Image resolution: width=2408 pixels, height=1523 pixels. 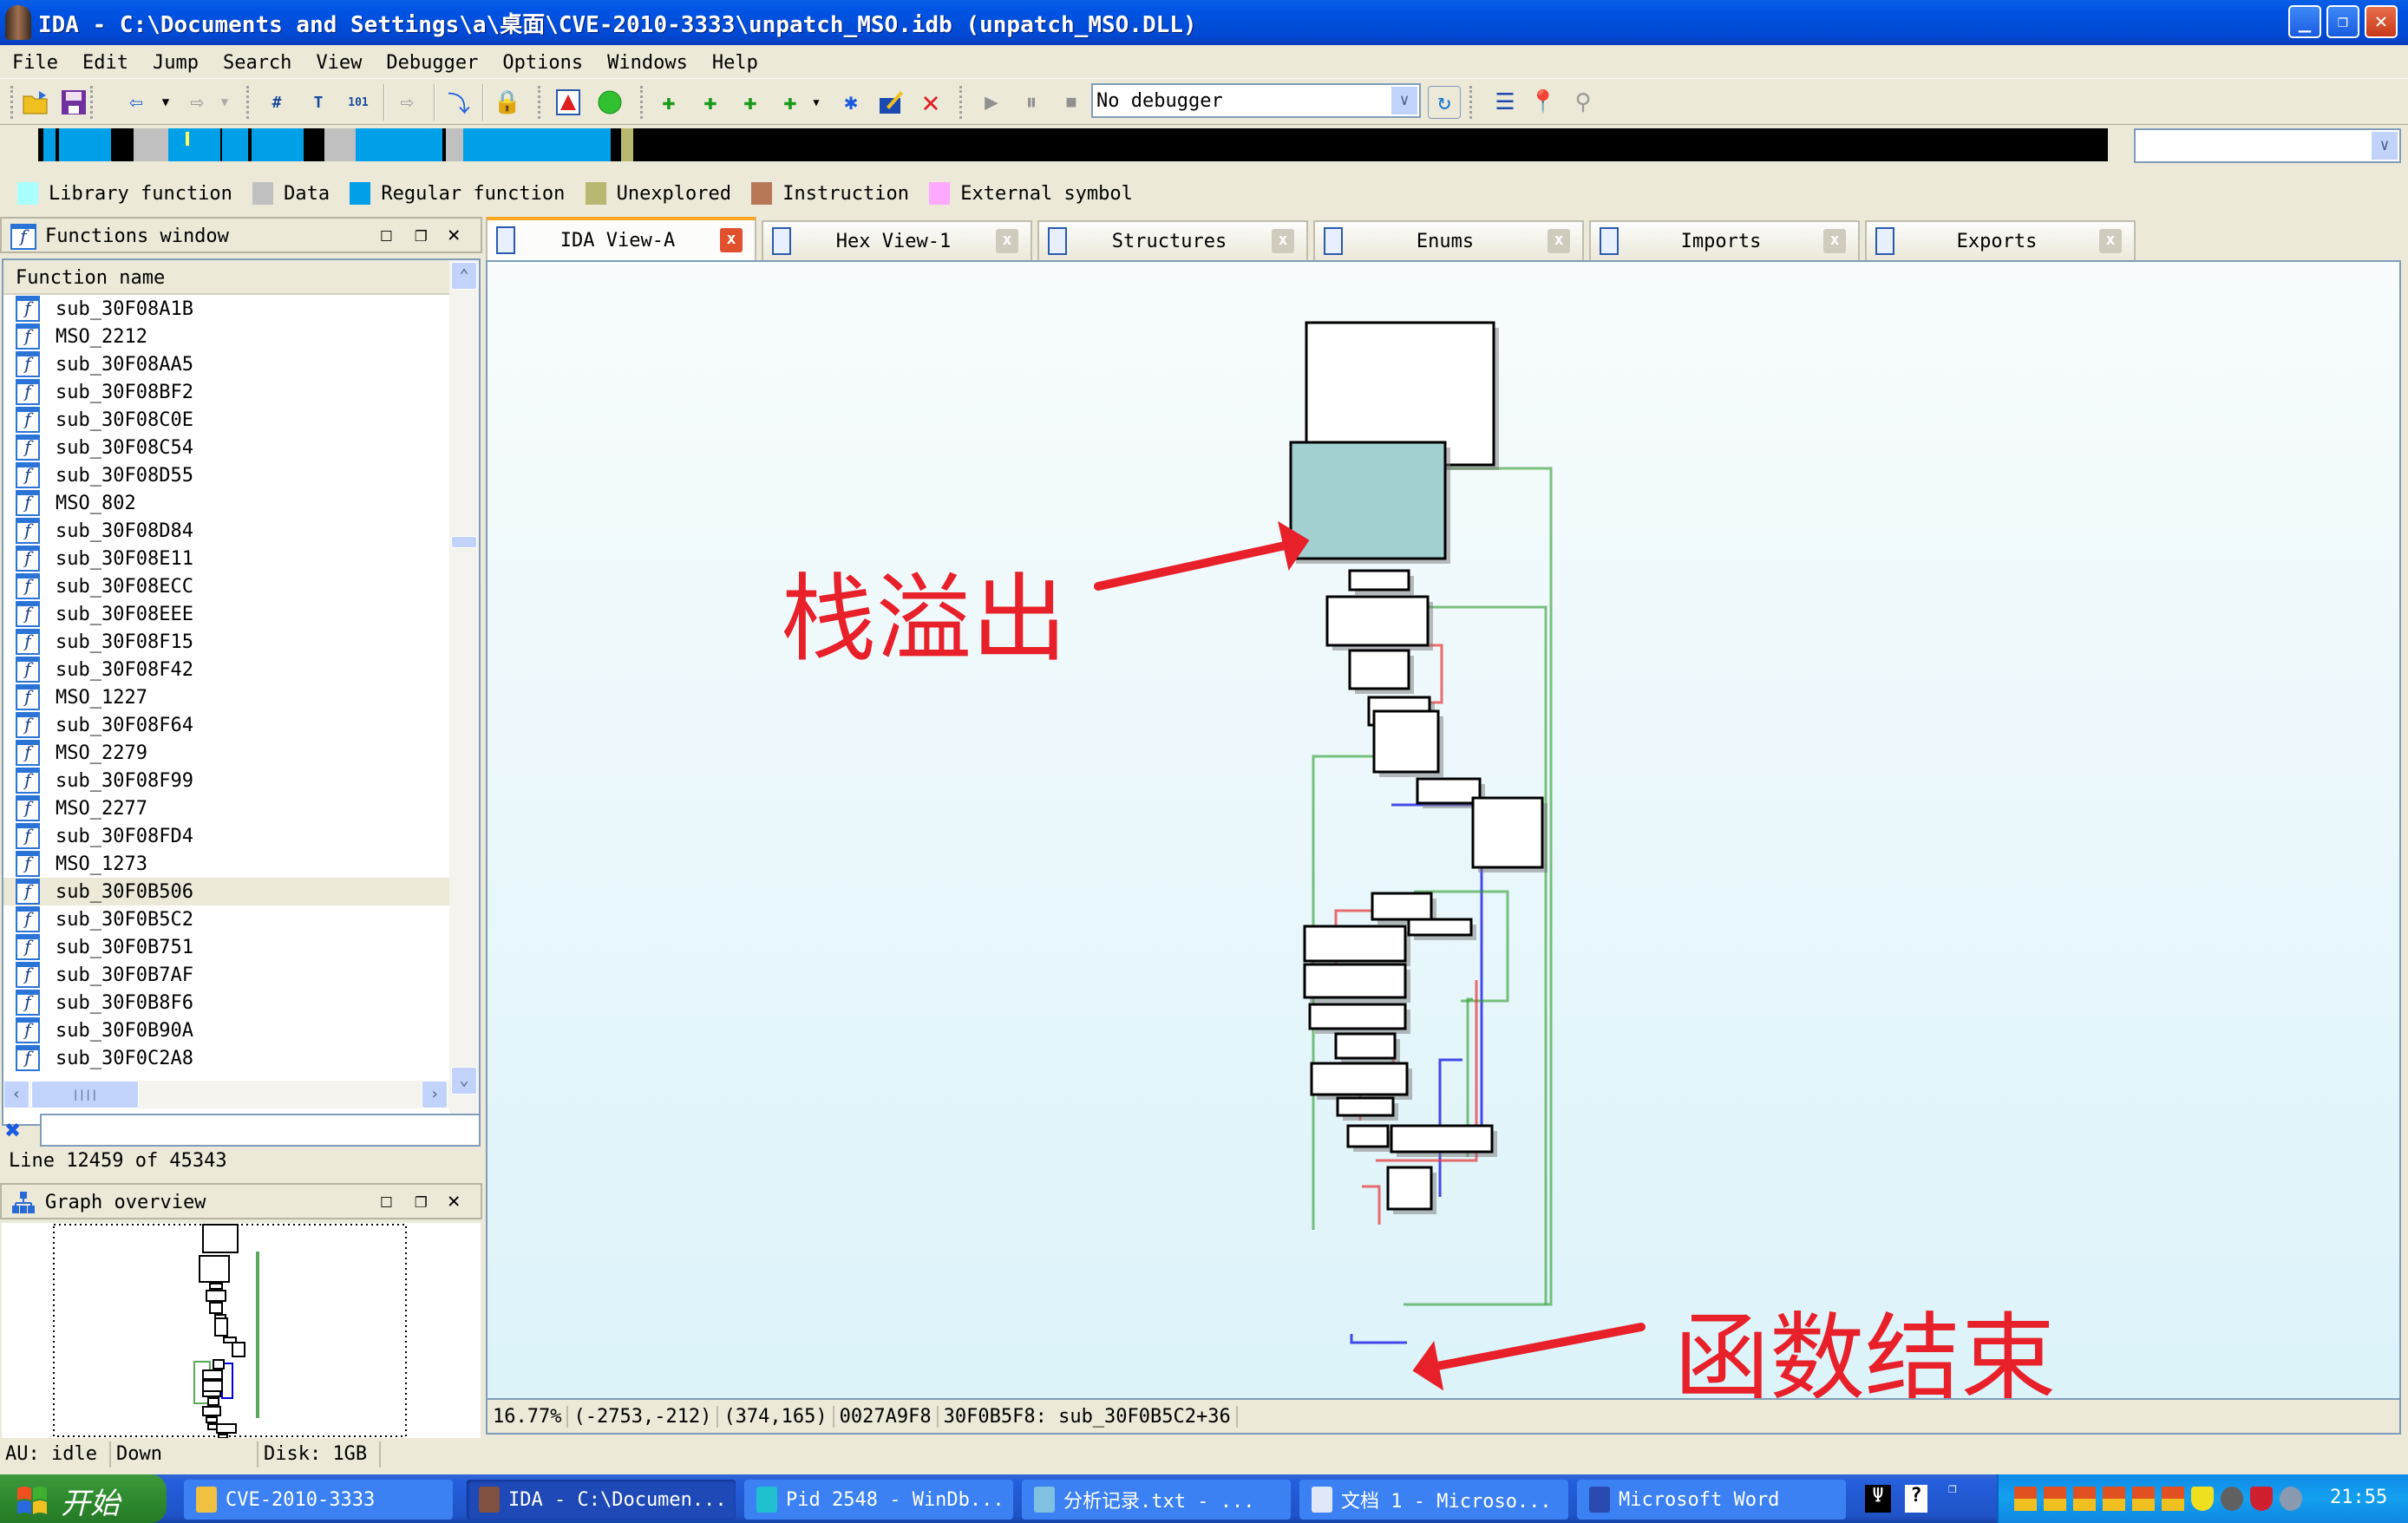 What do you see at coordinates (226, 1030) in the screenshot?
I see `function-list-item: f sub_30F0B90A` at bounding box center [226, 1030].